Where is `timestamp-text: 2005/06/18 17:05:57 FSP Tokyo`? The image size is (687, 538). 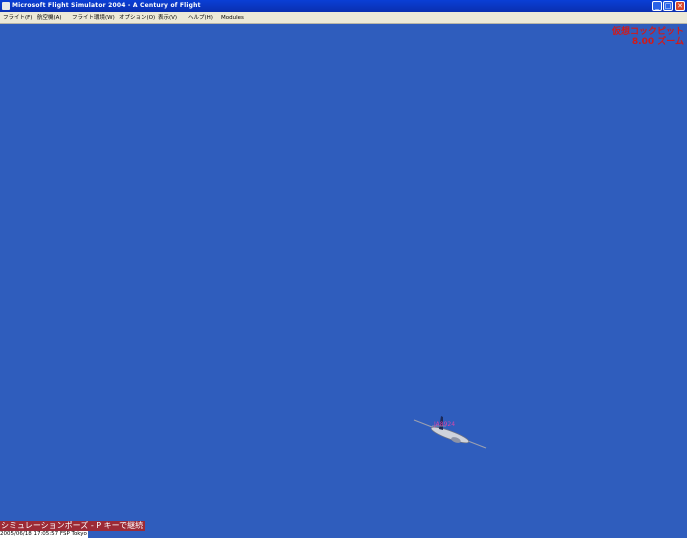
timestamp-text: 2005/06/18 17:05:57 FSP Tokyo is located at coordinates (44, 534).